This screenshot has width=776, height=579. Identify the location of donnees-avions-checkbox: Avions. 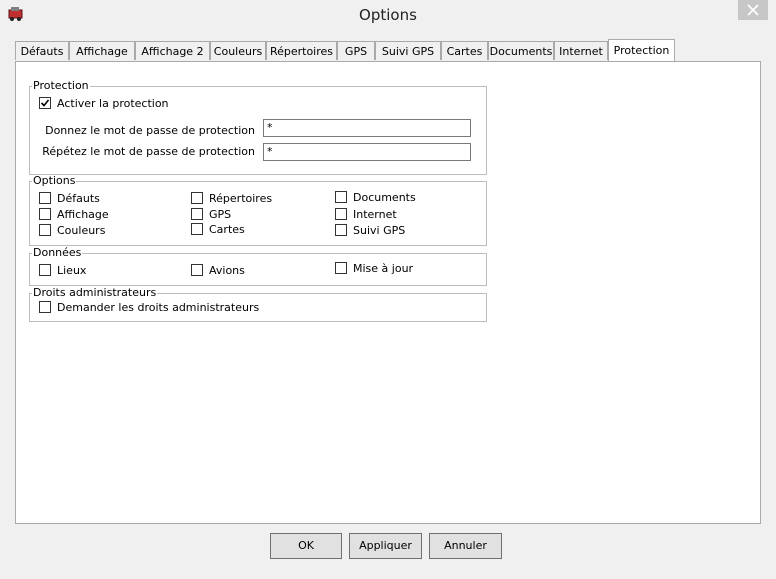
(218, 270).